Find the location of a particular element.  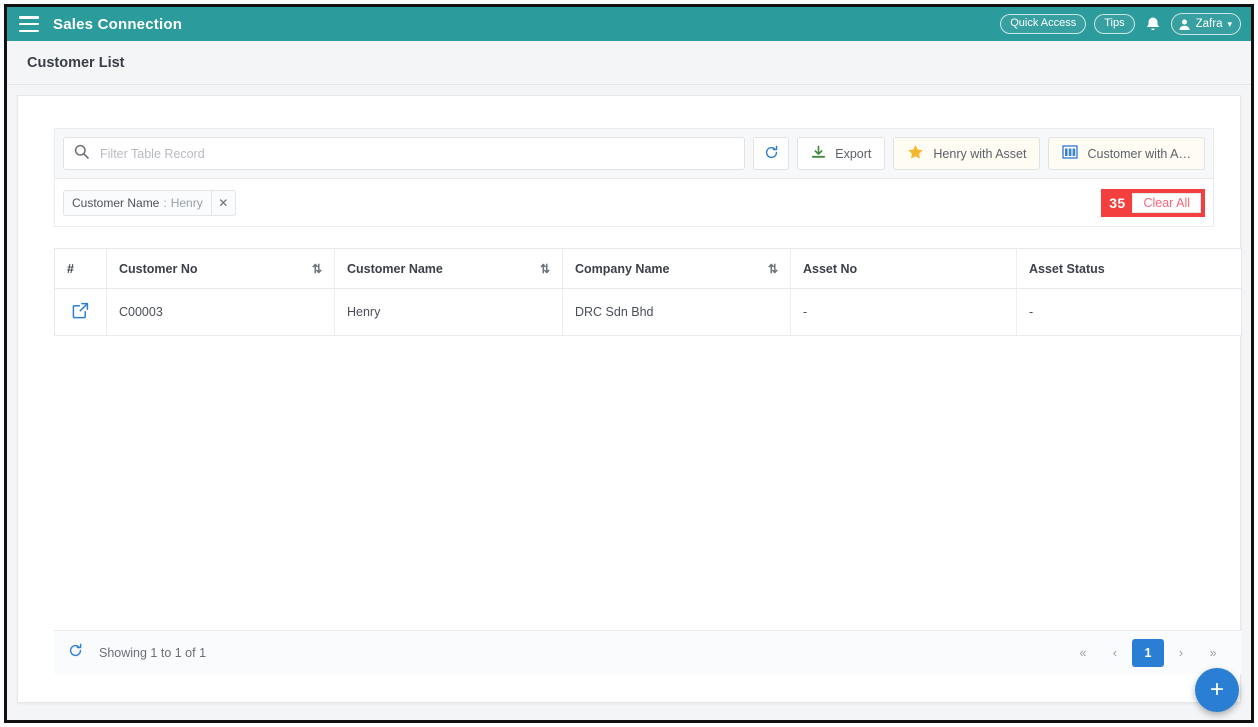

filter-chip-value: Henry is located at coordinates (186, 202).